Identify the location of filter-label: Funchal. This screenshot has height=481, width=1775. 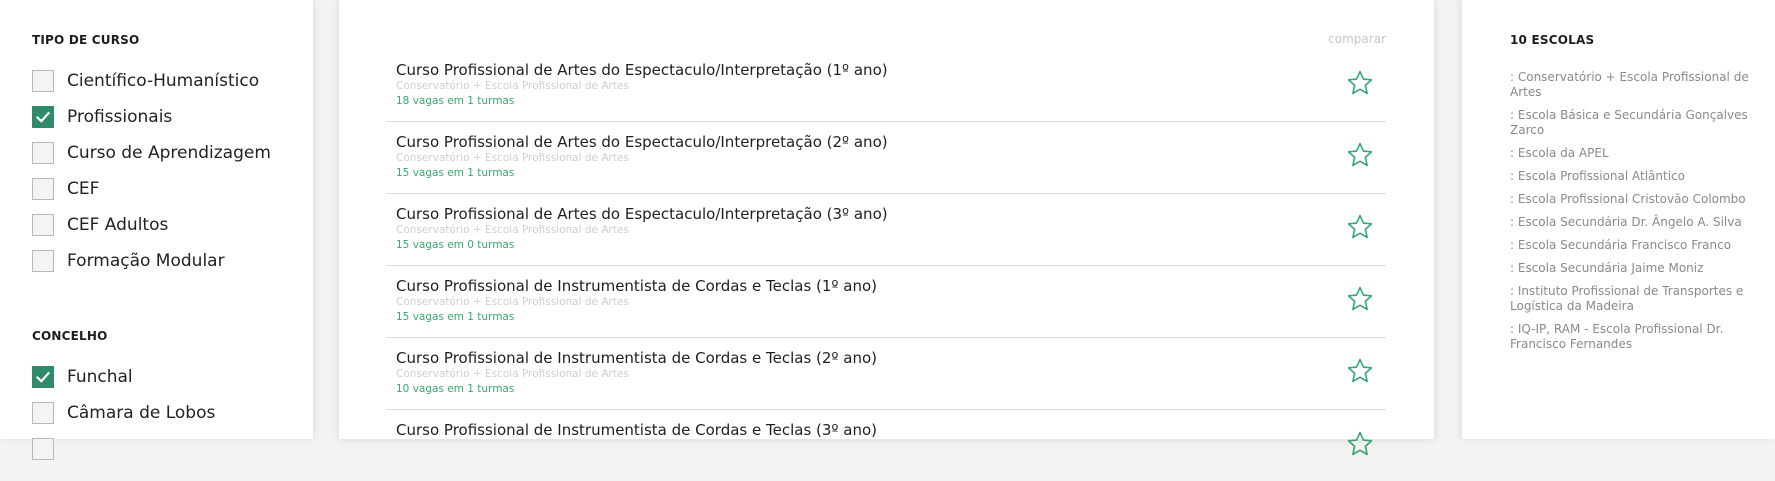
(100, 377).